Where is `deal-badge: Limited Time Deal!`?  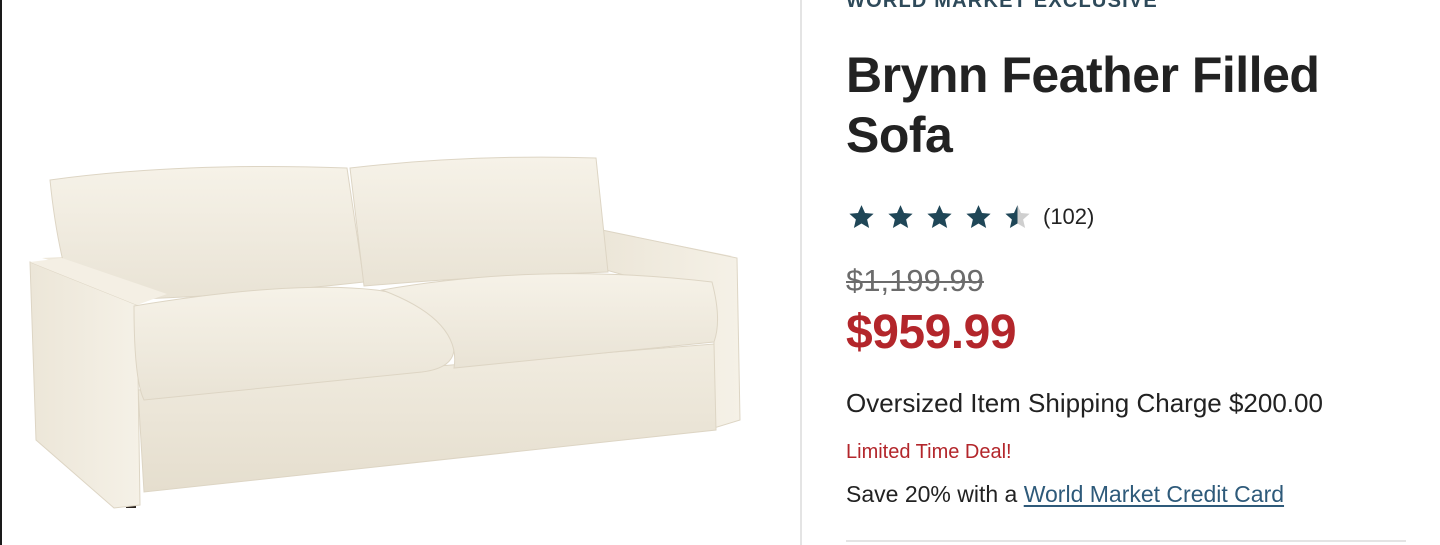 deal-badge: Limited Time Deal! is located at coordinates (929, 452).